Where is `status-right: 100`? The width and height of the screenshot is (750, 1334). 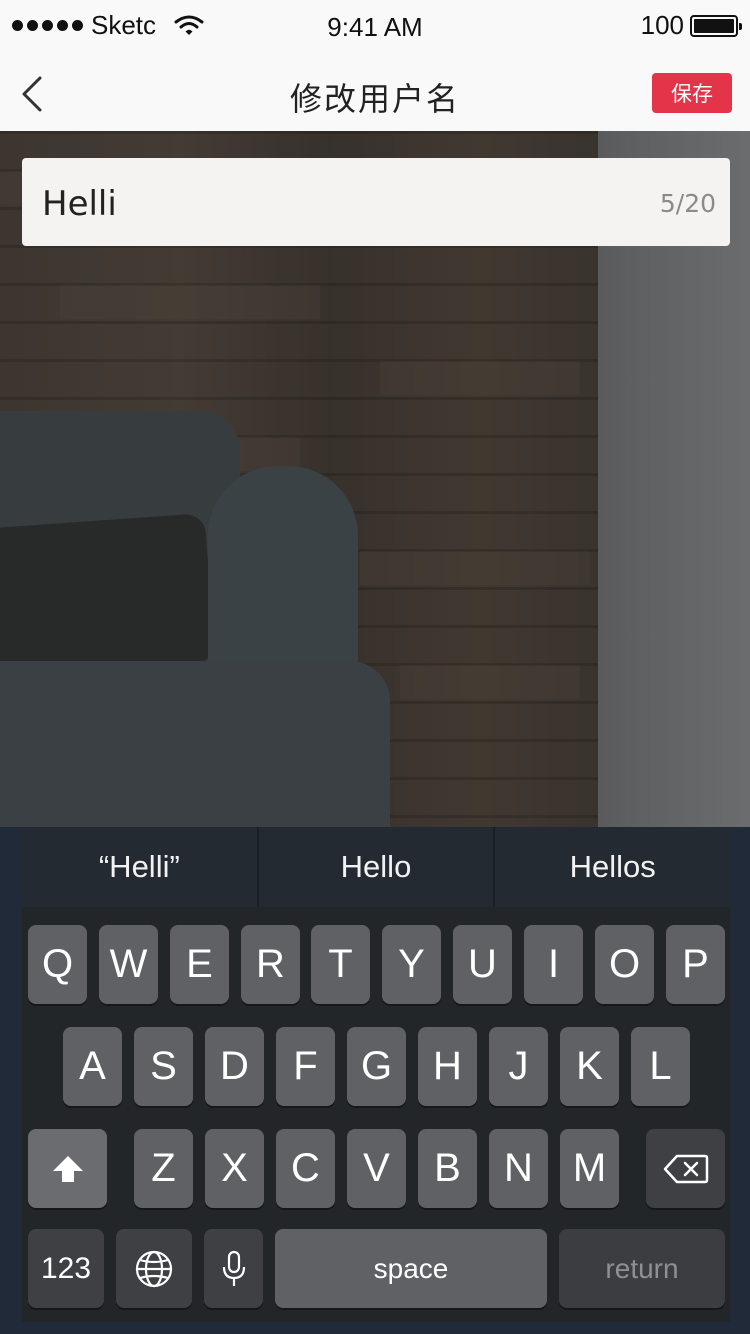 status-right: 100 is located at coordinates (691, 25).